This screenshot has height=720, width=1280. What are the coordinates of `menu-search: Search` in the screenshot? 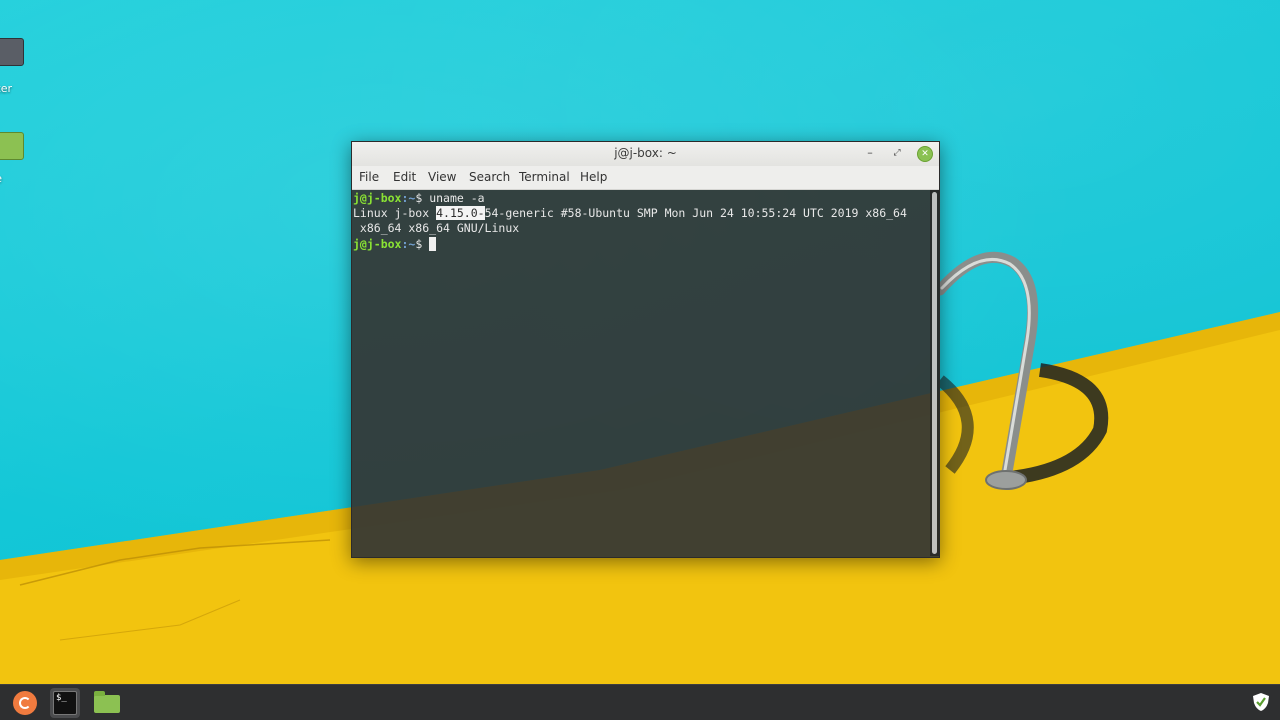 It's located at (489, 177).